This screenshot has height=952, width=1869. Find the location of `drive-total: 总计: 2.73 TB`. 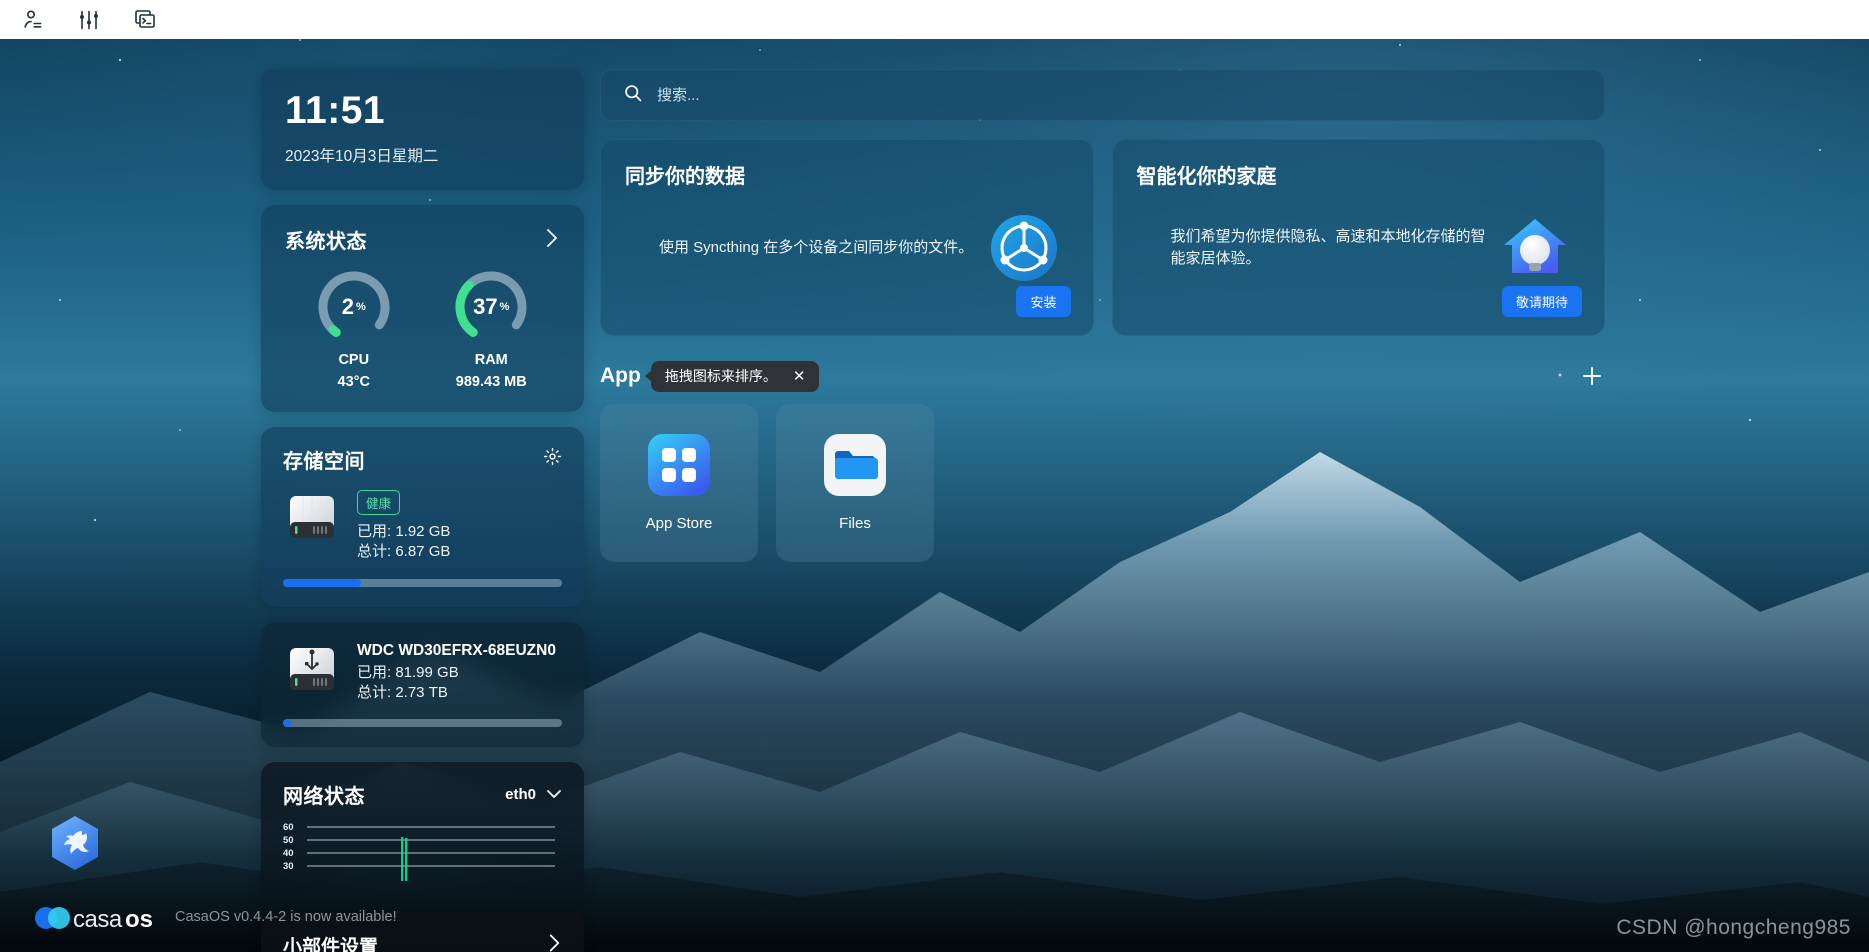

drive-total: 总计: 2.73 TB is located at coordinates (402, 692).